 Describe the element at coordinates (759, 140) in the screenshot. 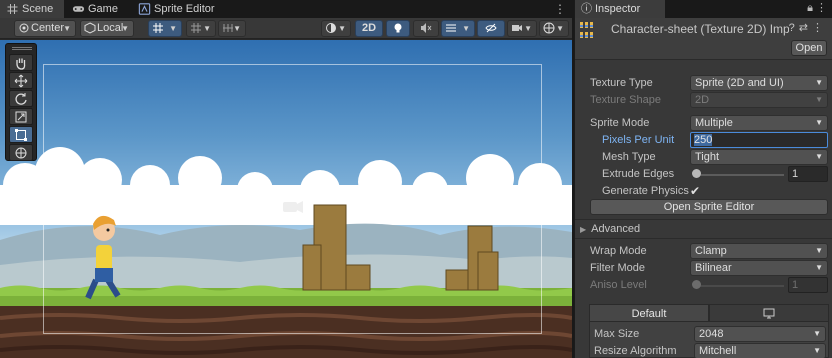

I see `pixels-per-unit-field: 250` at that location.